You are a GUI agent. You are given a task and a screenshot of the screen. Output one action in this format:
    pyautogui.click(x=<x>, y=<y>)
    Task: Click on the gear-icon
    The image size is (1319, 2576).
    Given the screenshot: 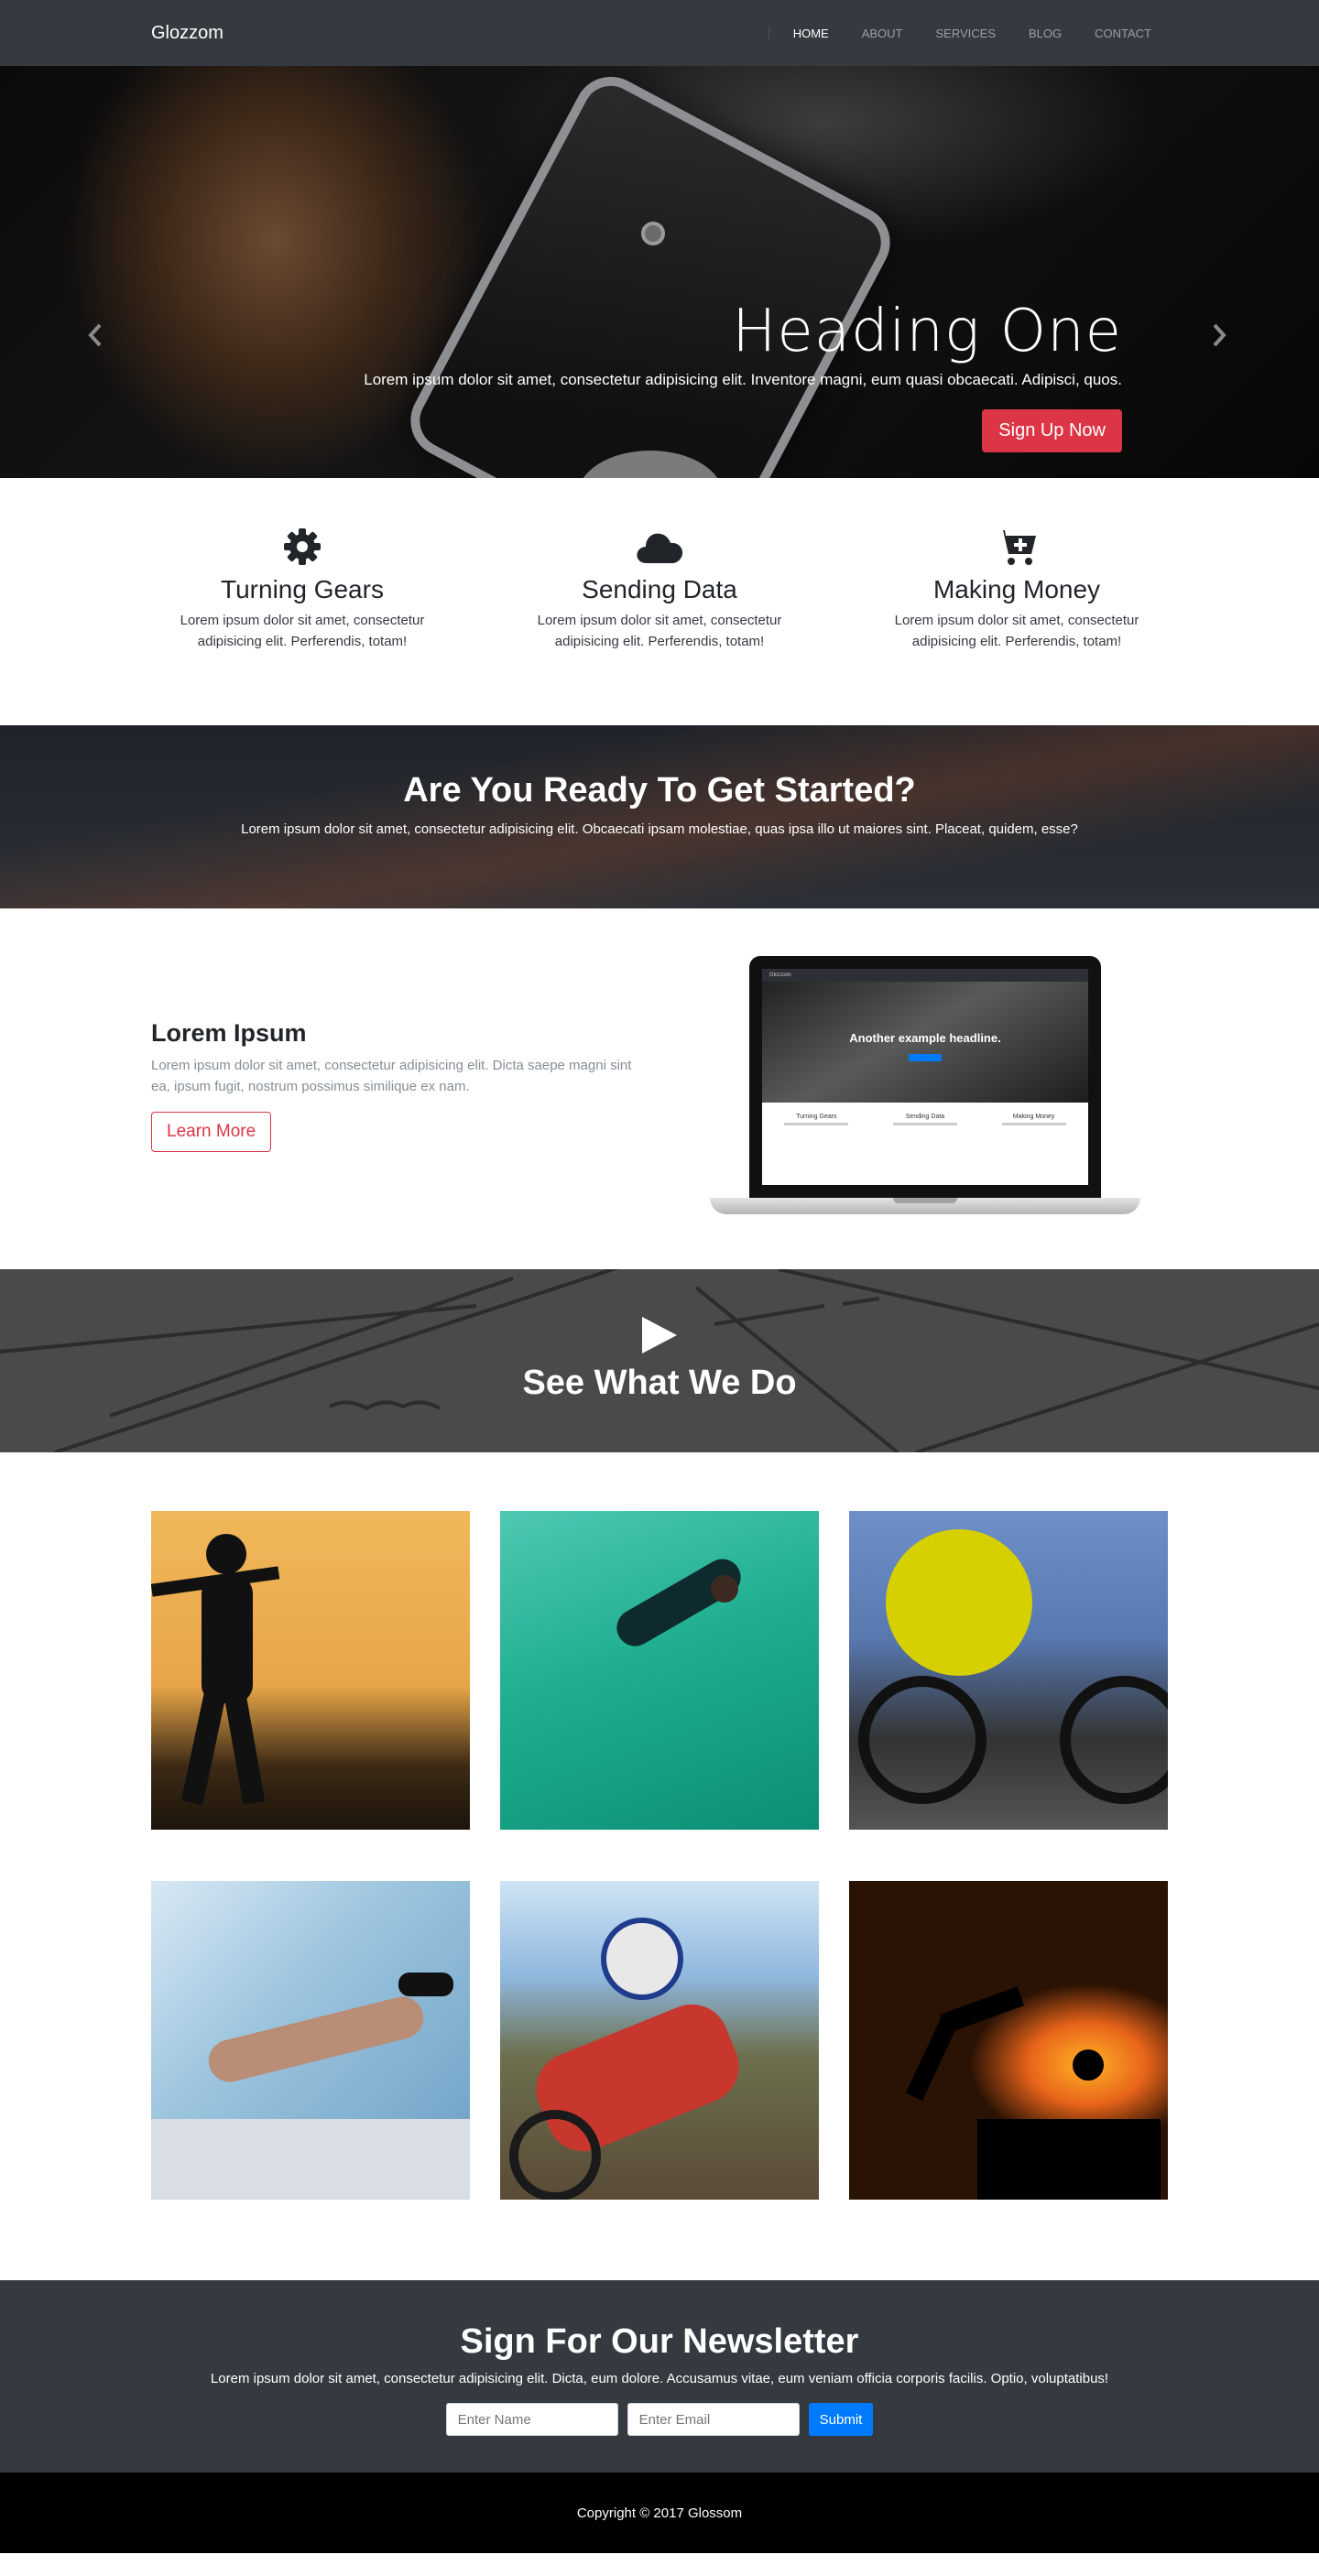 What is the action you would take?
    pyautogui.click(x=302, y=547)
    